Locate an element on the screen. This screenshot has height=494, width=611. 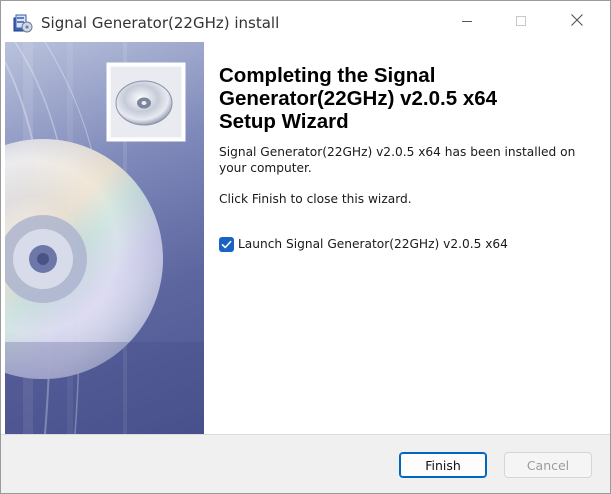
launch-checkbox is located at coordinates (226, 244).